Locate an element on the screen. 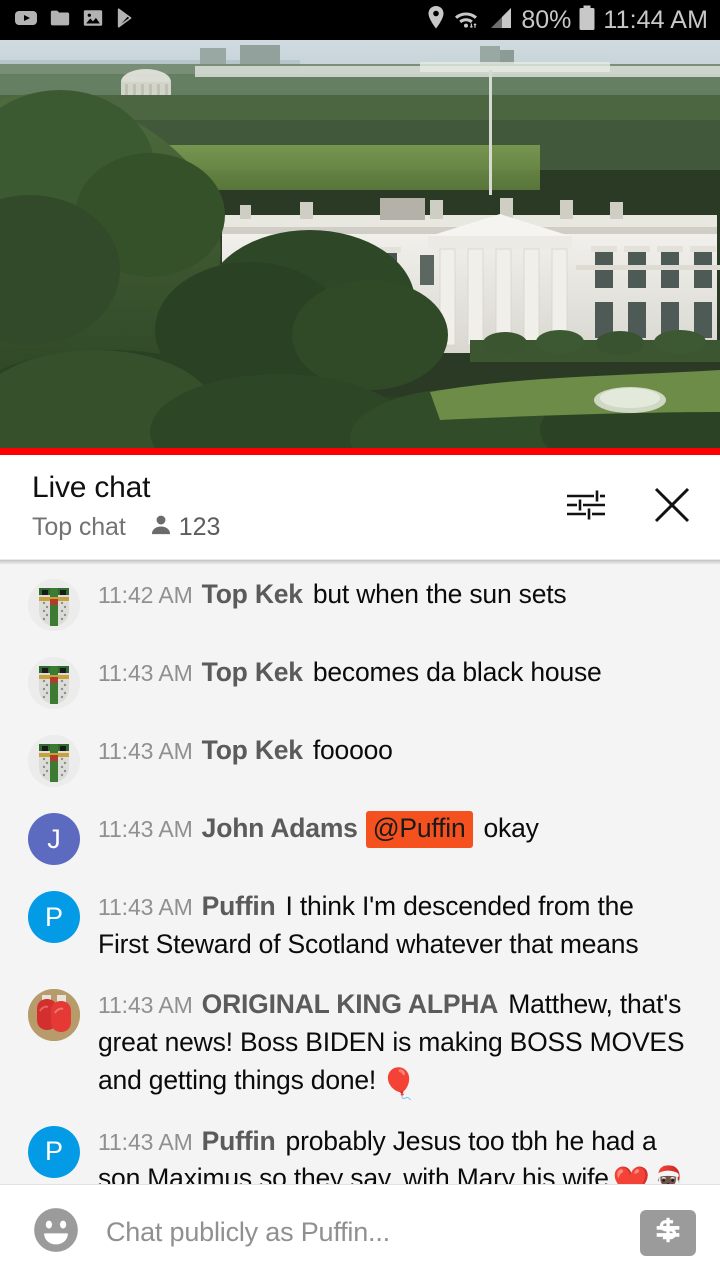  image-icon is located at coordinates (93, 20).